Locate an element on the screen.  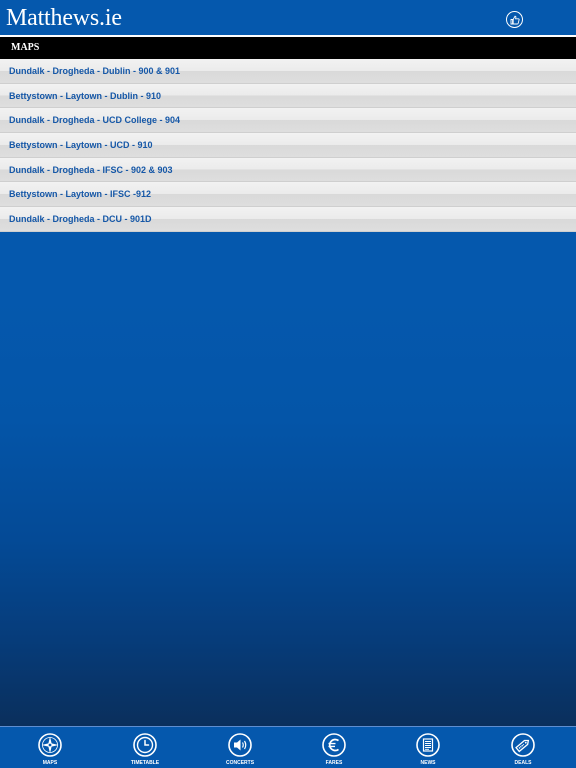
app-logo: Matthews.ie is located at coordinates (64, 18).